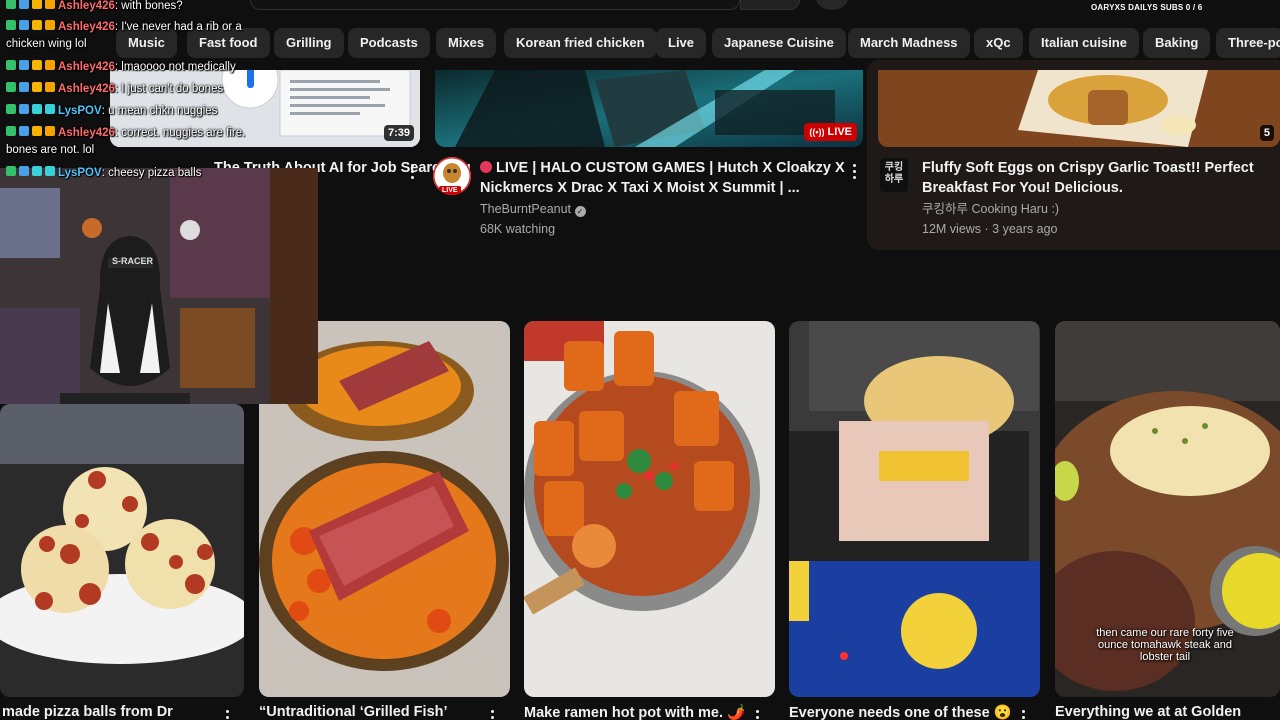 The height and width of the screenshot is (720, 1280). What do you see at coordinates (46, 44) in the screenshot?
I see `chat-message-continuation: chicken wing lol` at bounding box center [46, 44].